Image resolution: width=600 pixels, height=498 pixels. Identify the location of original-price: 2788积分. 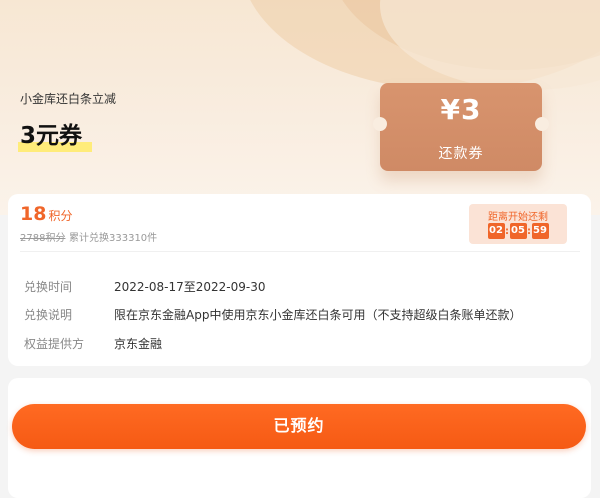
(43, 238).